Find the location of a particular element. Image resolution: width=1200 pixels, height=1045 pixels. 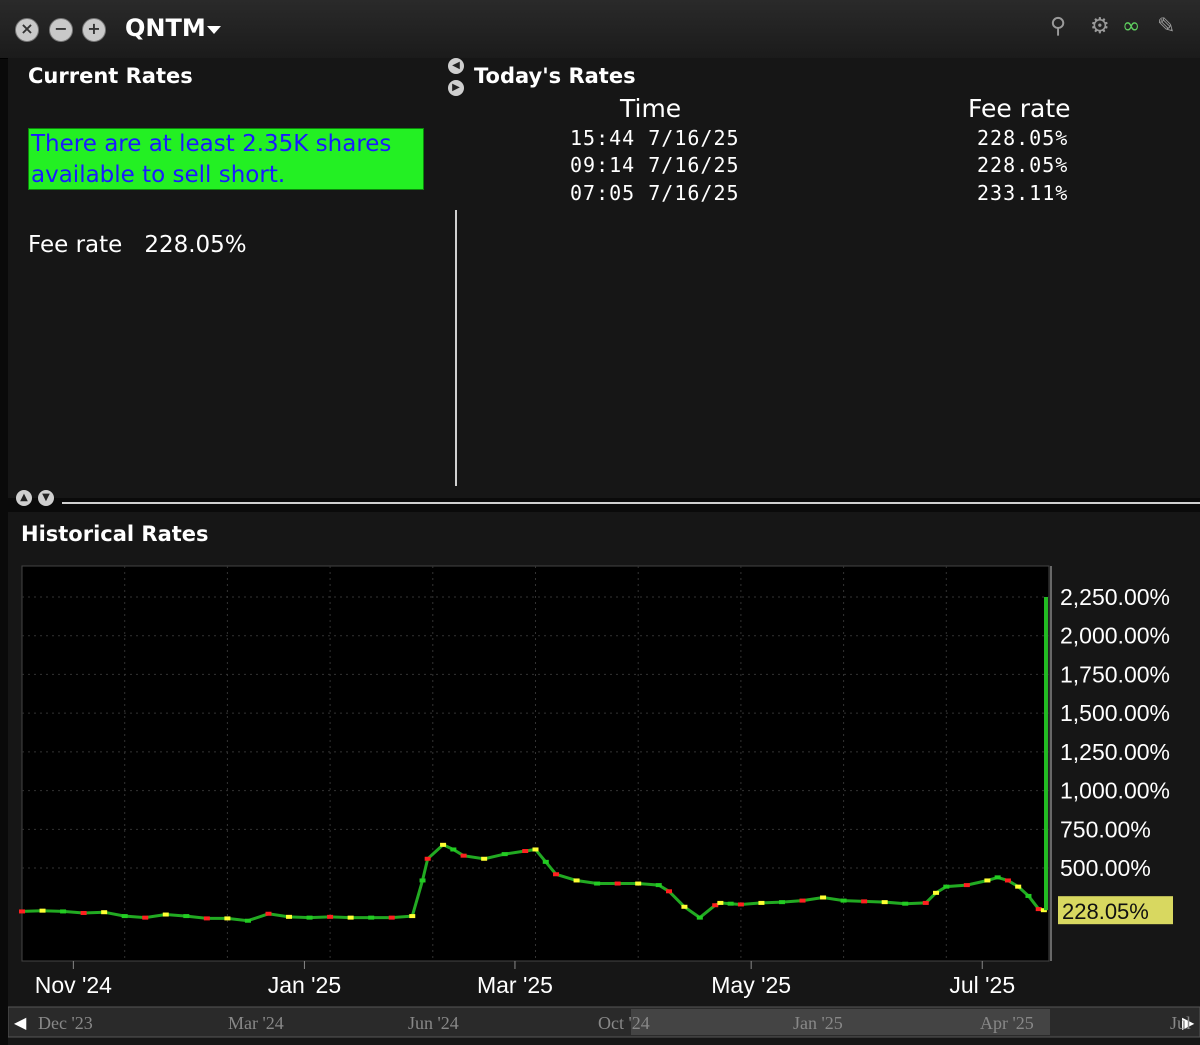

fee-rate-value: 228.05% is located at coordinates (195, 245).